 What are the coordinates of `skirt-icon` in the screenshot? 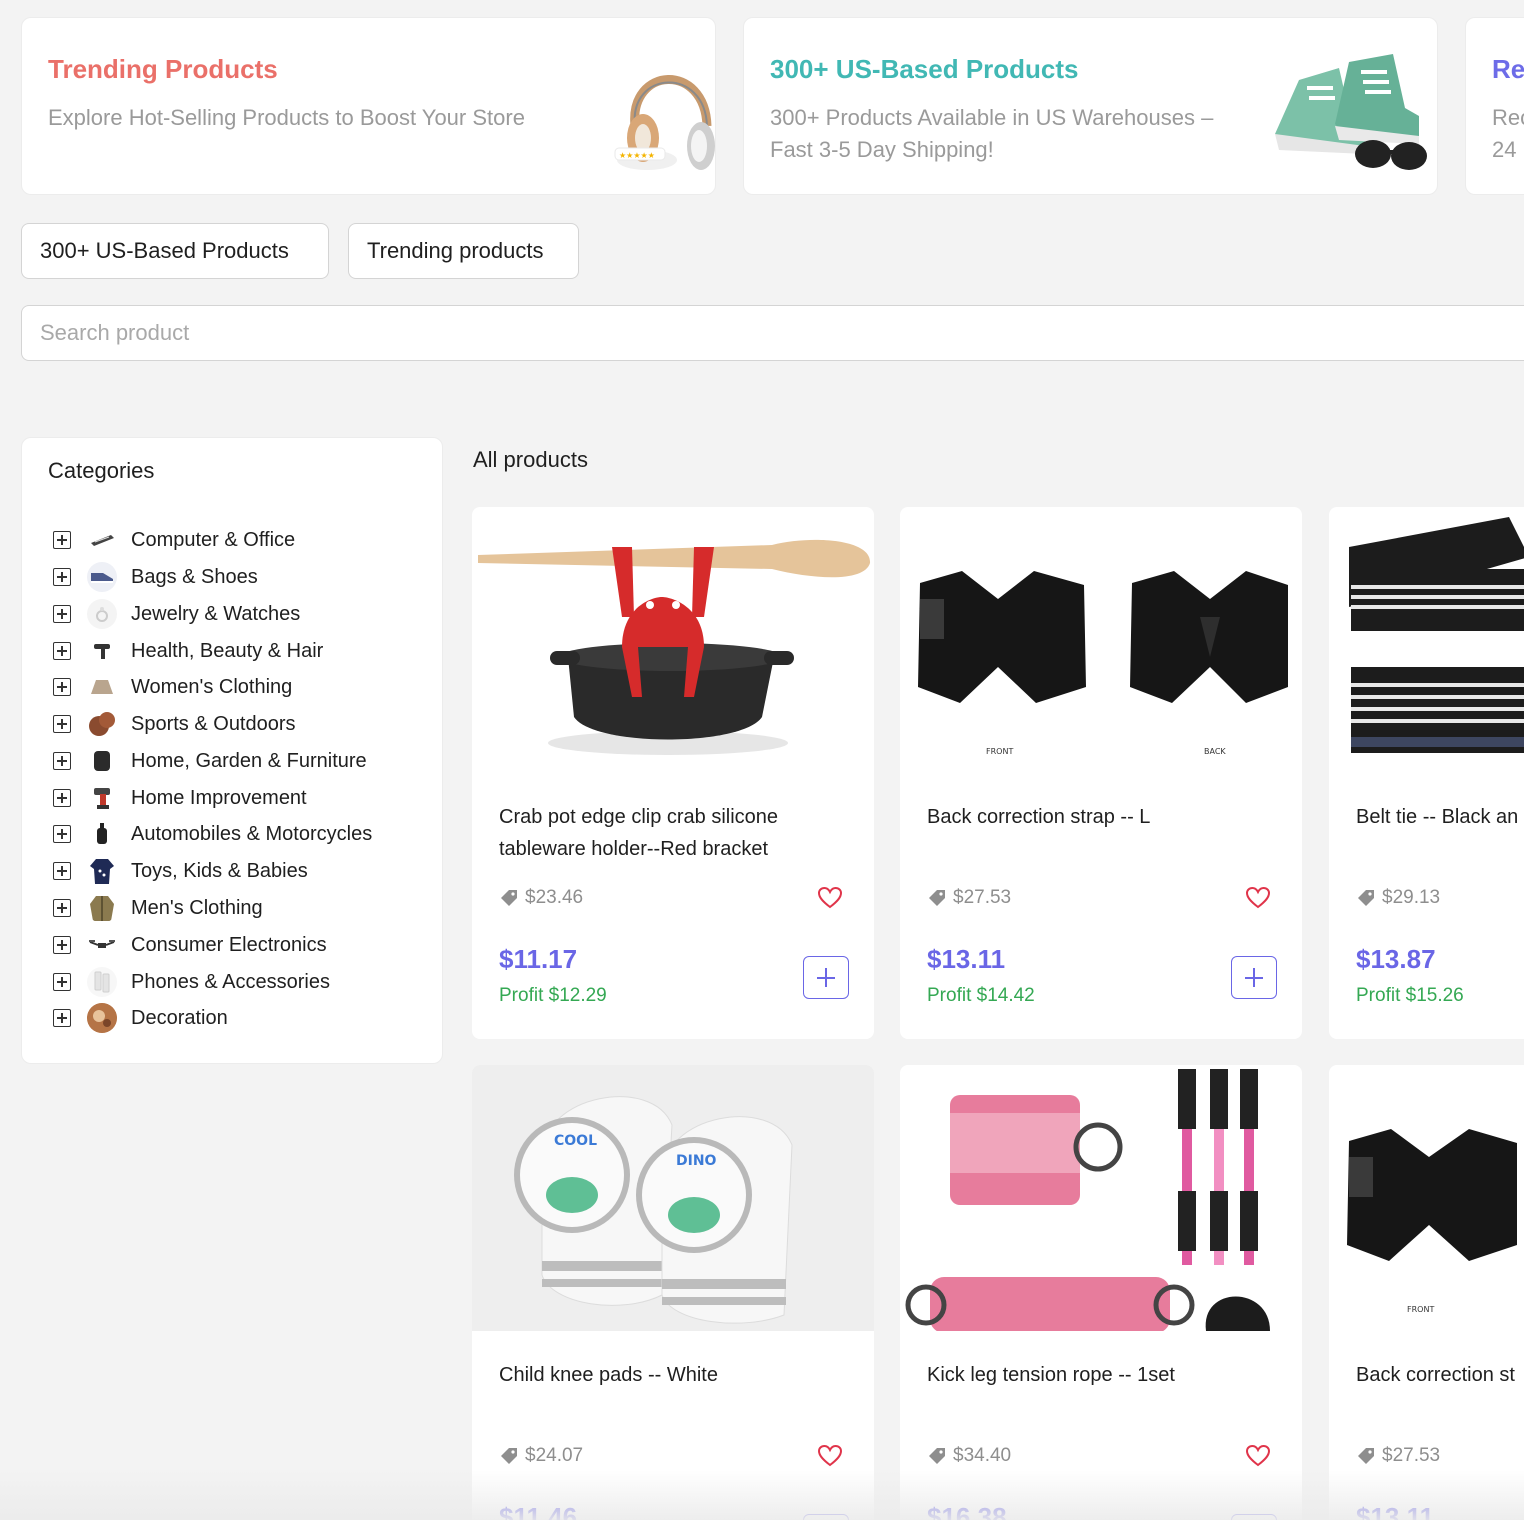 It's located at (102, 687).